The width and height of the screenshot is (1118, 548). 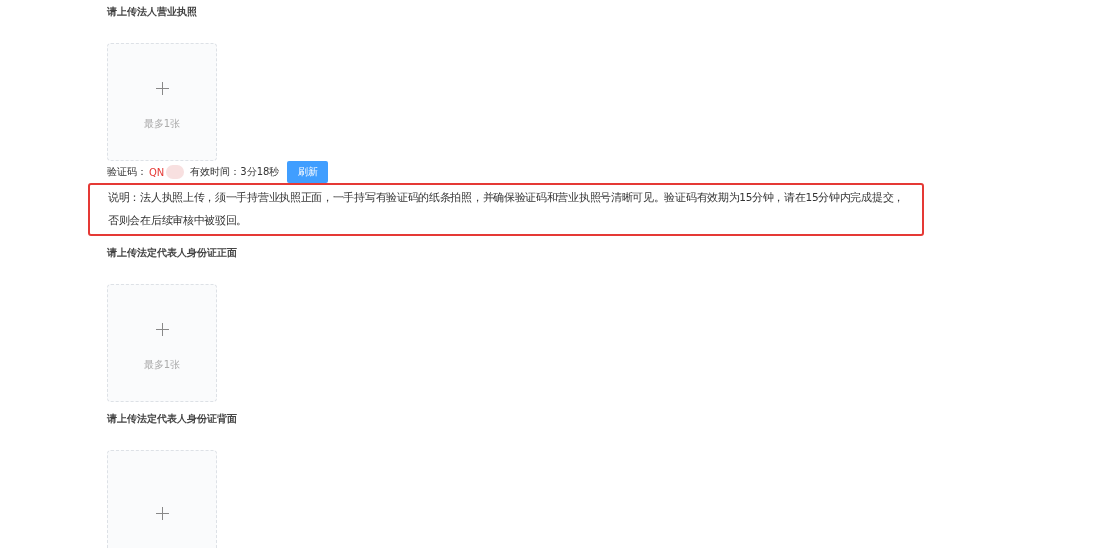 I want to click on captcha-label: 验证码：, so click(x=127, y=172).